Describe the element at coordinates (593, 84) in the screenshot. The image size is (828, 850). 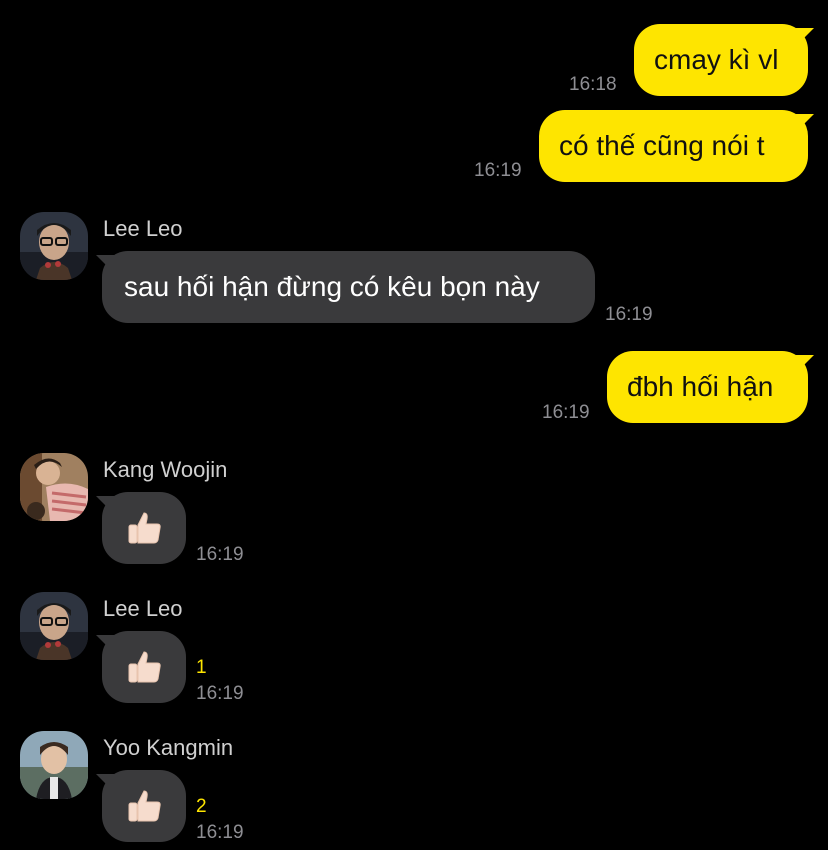
I see `message-time: 16:18` at that location.